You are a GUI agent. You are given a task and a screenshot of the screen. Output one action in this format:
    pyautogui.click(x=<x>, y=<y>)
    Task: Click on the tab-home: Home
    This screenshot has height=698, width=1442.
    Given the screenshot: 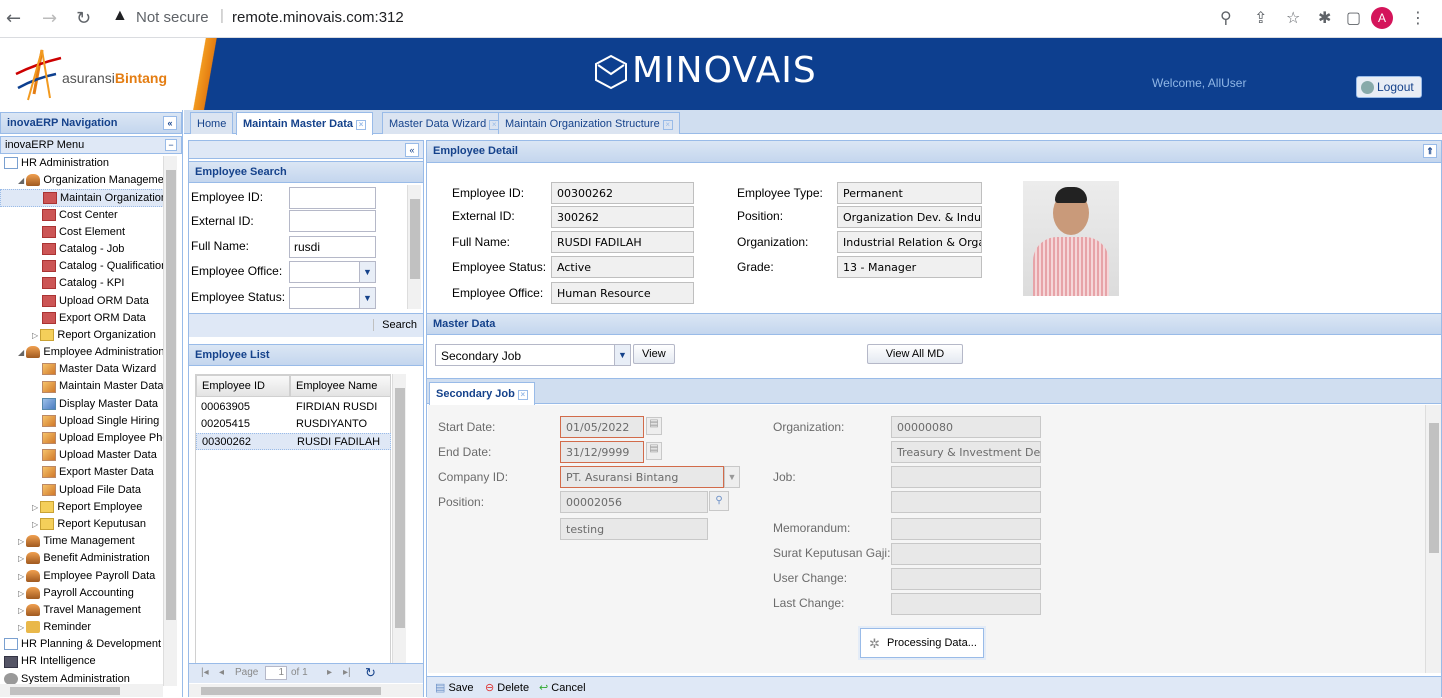 What is the action you would take?
    pyautogui.click(x=212, y=123)
    